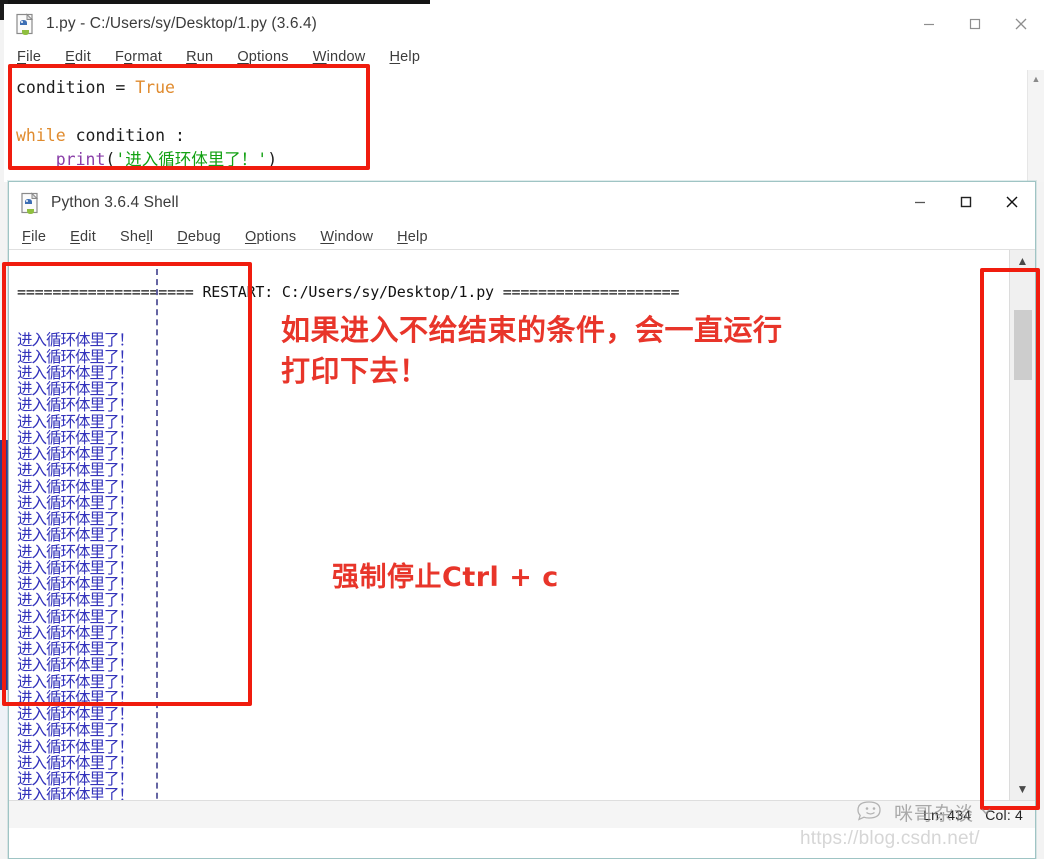 Image resolution: width=1044 pixels, height=859 pixels. What do you see at coordinates (61, 87) in the screenshot?
I see `code-var-condition: condition` at bounding box center [61, 87].